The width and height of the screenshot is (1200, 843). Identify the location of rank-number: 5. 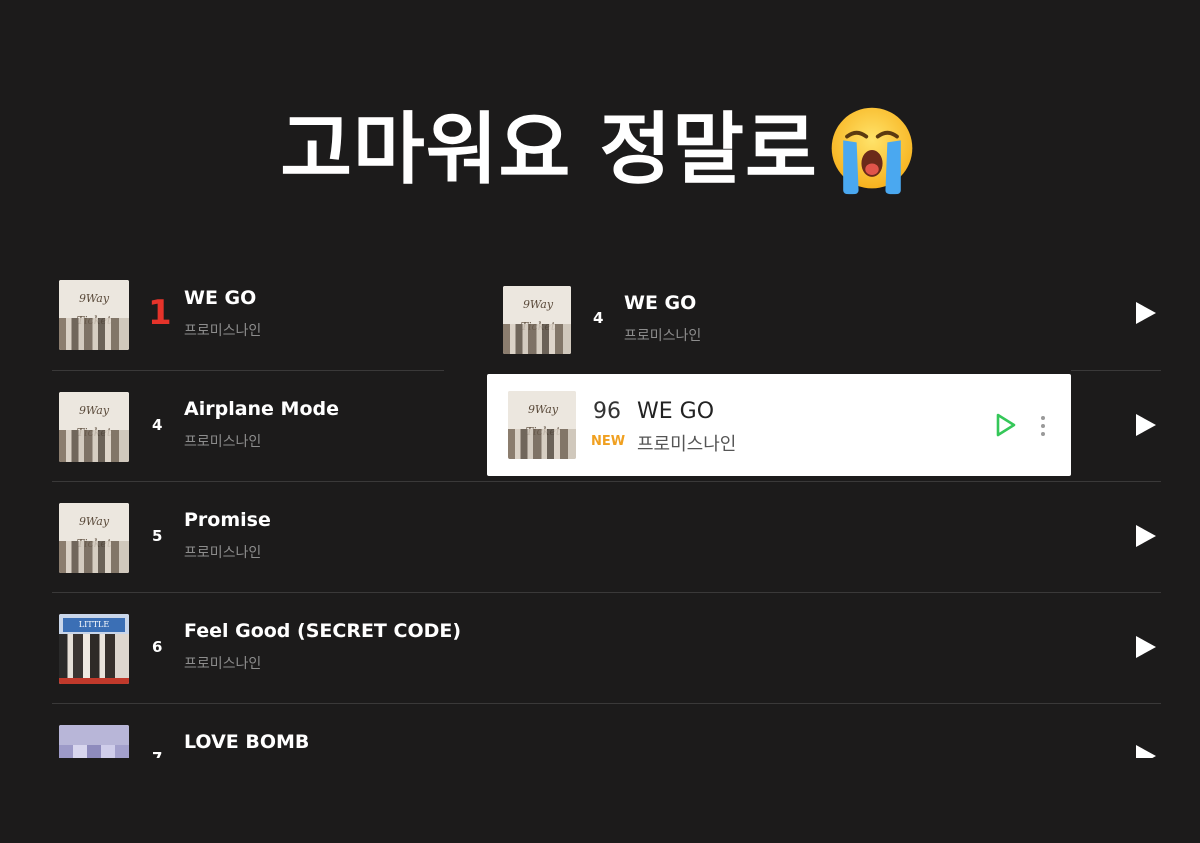
(157, 536).